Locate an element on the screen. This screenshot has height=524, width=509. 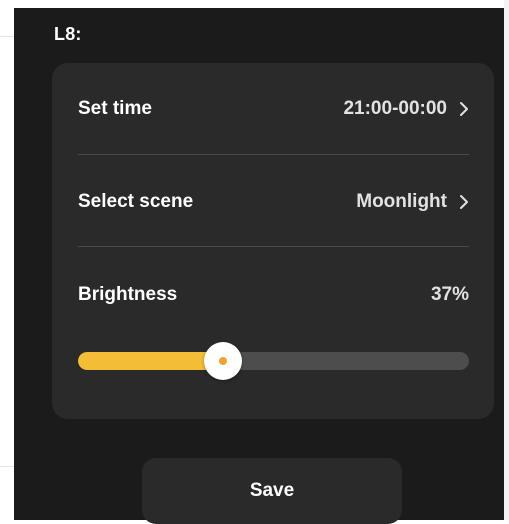
right-edge-background is located at coordinates (506, 260).